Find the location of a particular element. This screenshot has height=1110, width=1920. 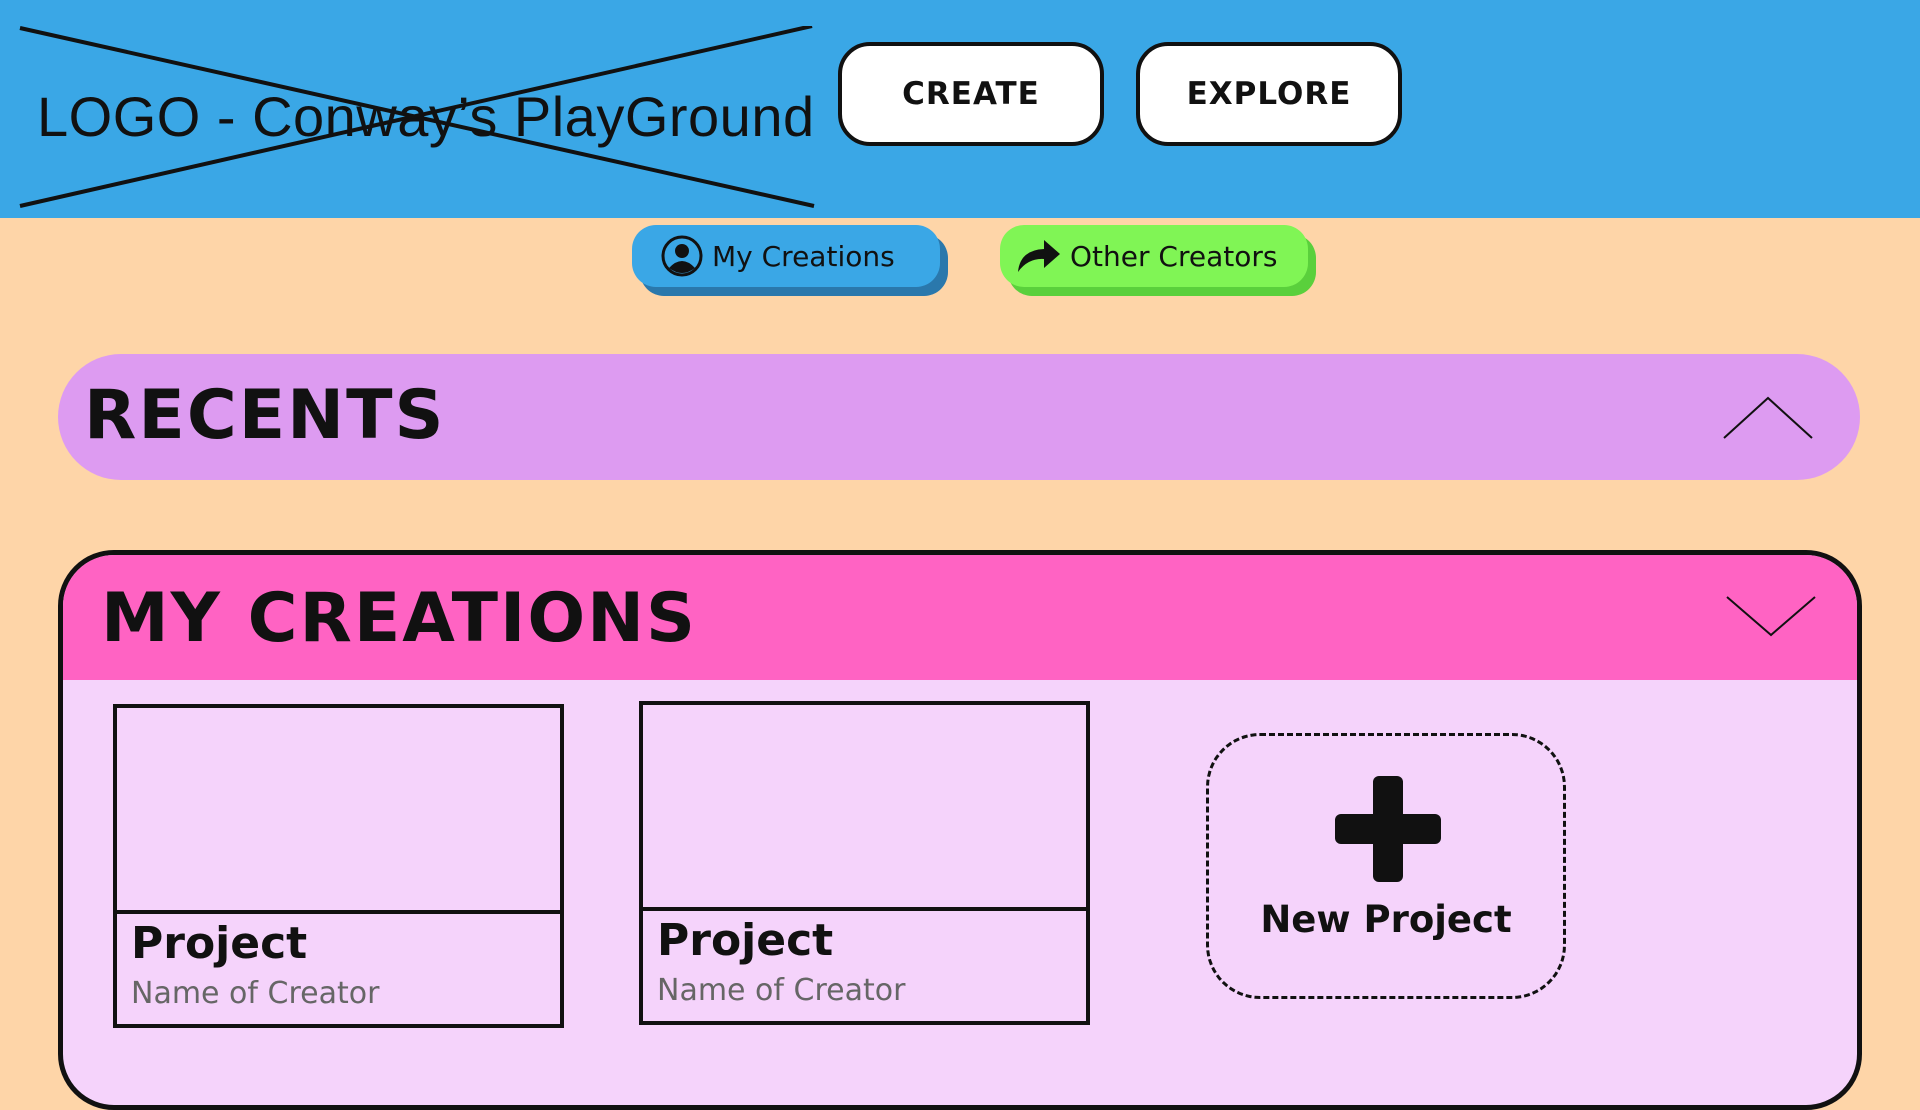

plus-icon is located at coordinates (1388, 829).